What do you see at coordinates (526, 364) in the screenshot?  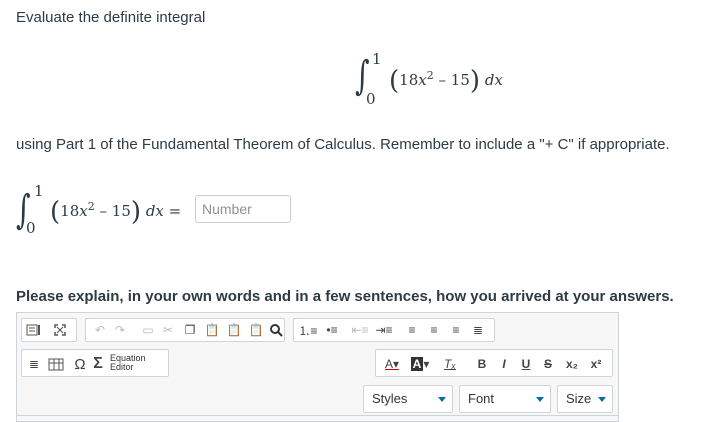 I see `underline-button: U` at bounding box center [526, 364].